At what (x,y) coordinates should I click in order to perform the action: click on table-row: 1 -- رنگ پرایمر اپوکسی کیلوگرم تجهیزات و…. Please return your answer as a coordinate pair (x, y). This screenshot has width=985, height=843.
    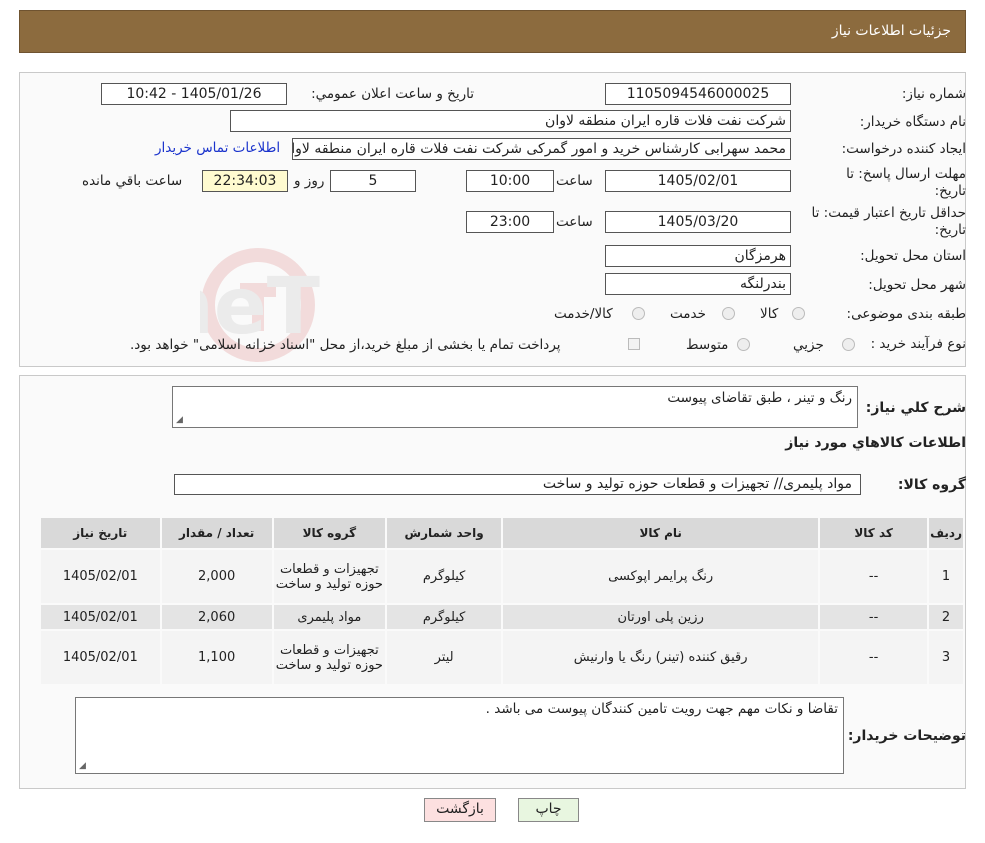
    Looking at the image, I should click on (502, 576).